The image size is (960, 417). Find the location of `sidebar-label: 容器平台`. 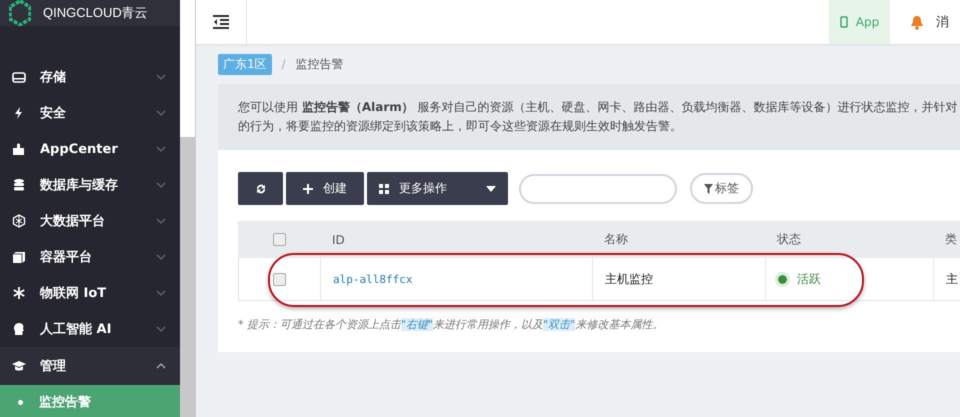

sidebar-label: 容器平台 is located at coordinates (66, 257).